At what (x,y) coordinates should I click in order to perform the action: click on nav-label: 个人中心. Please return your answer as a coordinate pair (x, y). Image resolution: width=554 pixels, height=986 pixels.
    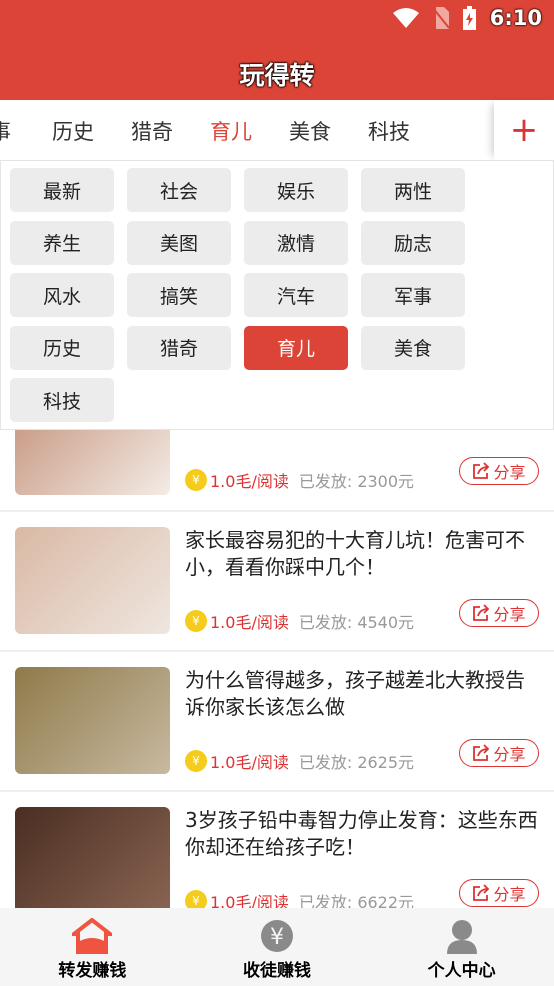
    Looking at the image, I should click on (461, 971).